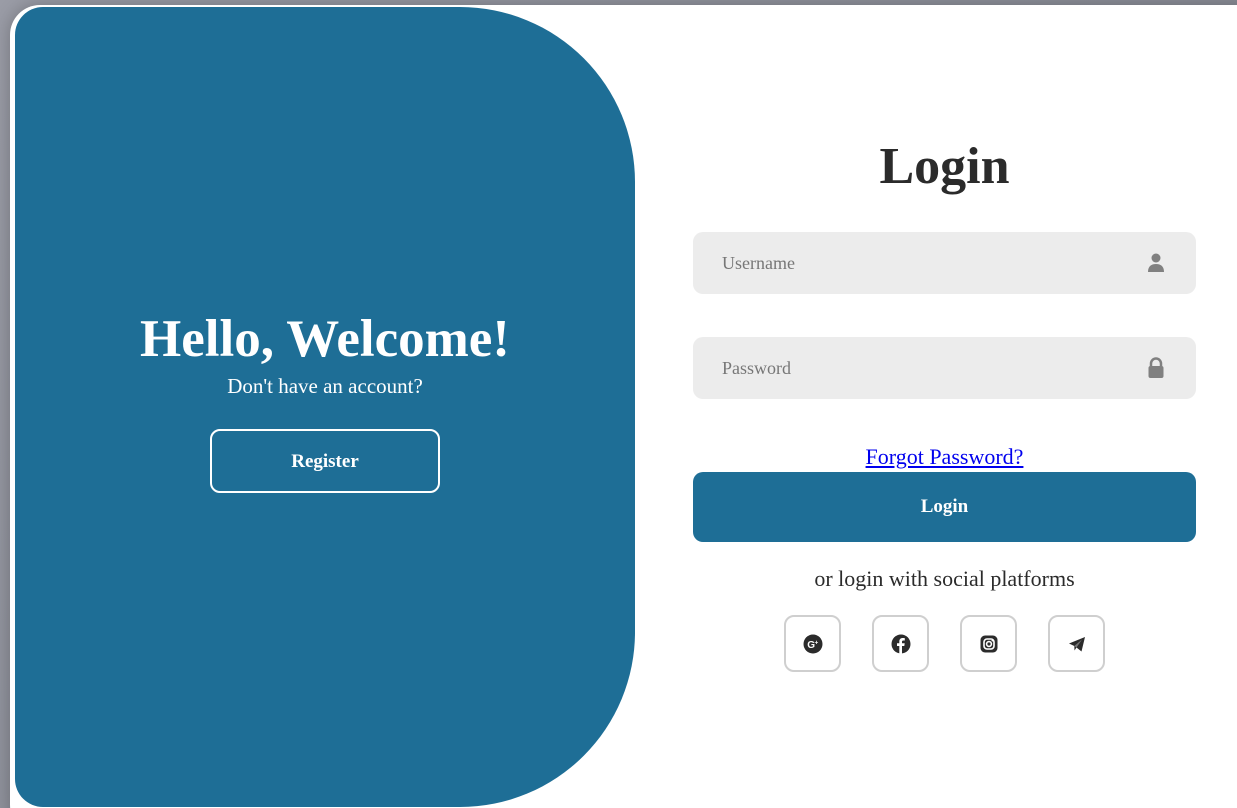 The width and height of the screenshot is (1237, 808). Describe the element at coordinates (325, 461) in the screenshot. I see `register-button: Register` at that location.